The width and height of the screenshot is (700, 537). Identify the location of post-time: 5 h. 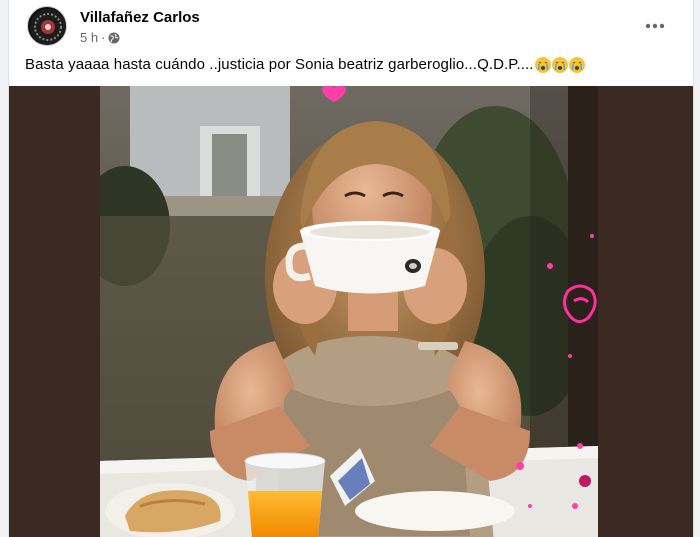
(89, 37).